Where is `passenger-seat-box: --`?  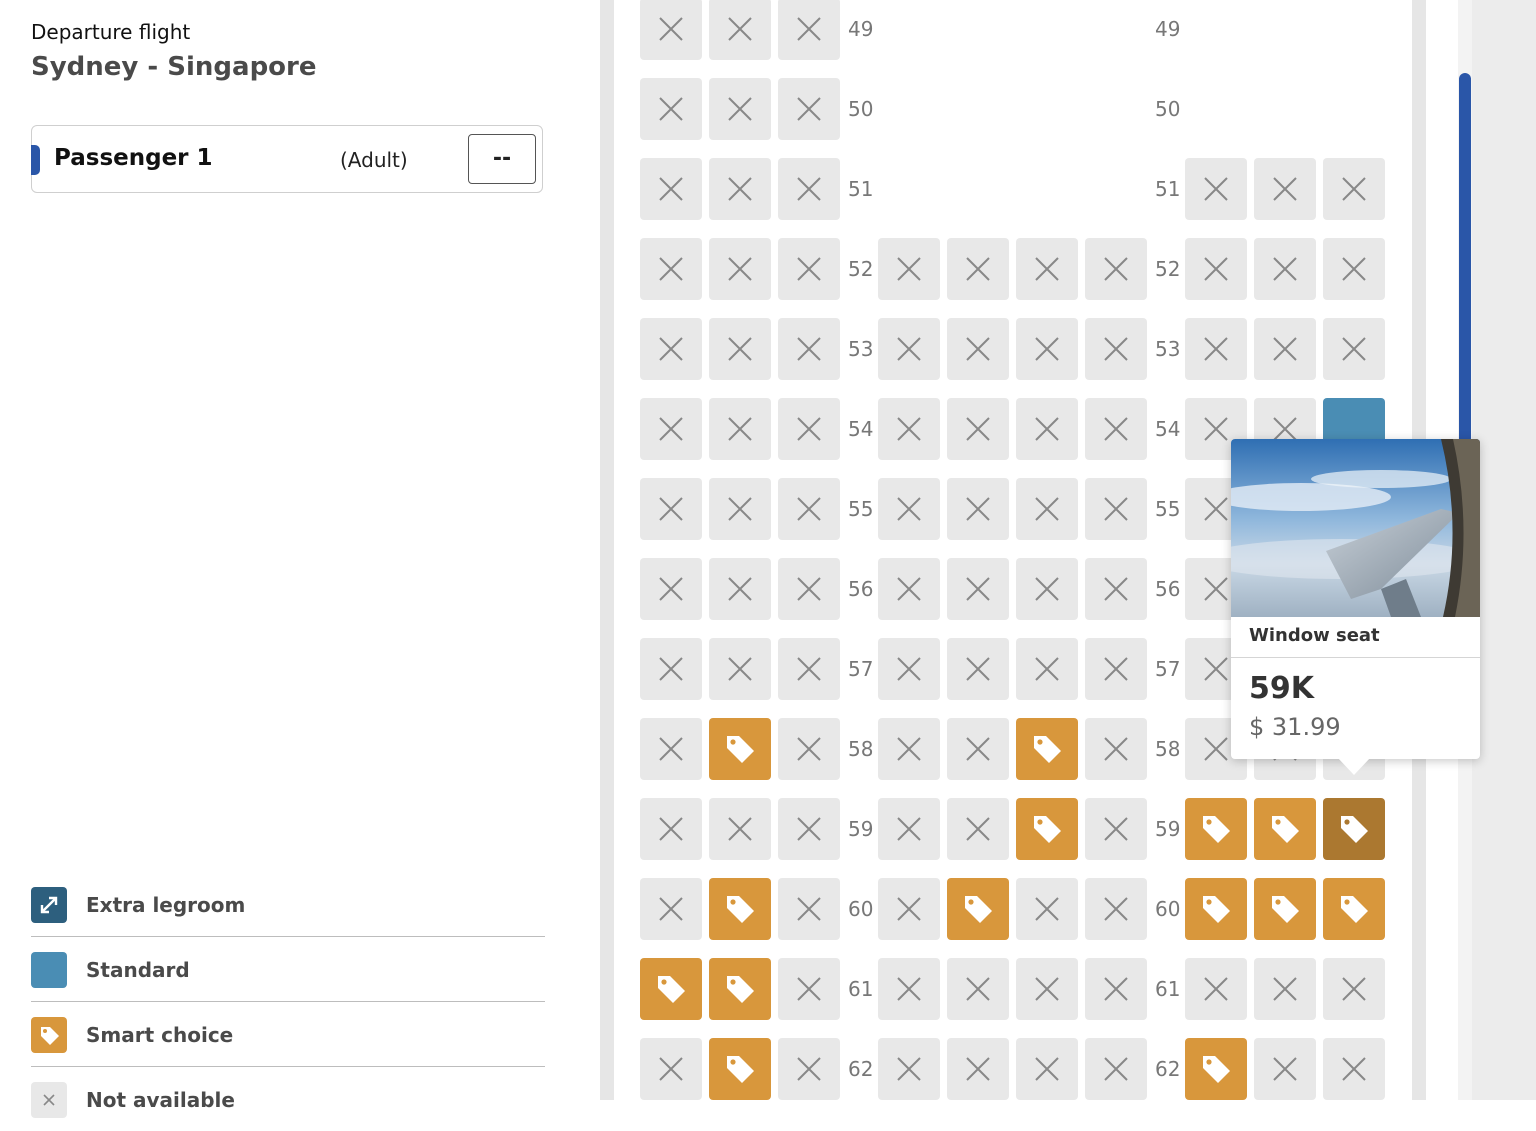
passenger-seat-box: -- is located at coordinates (502, 159).